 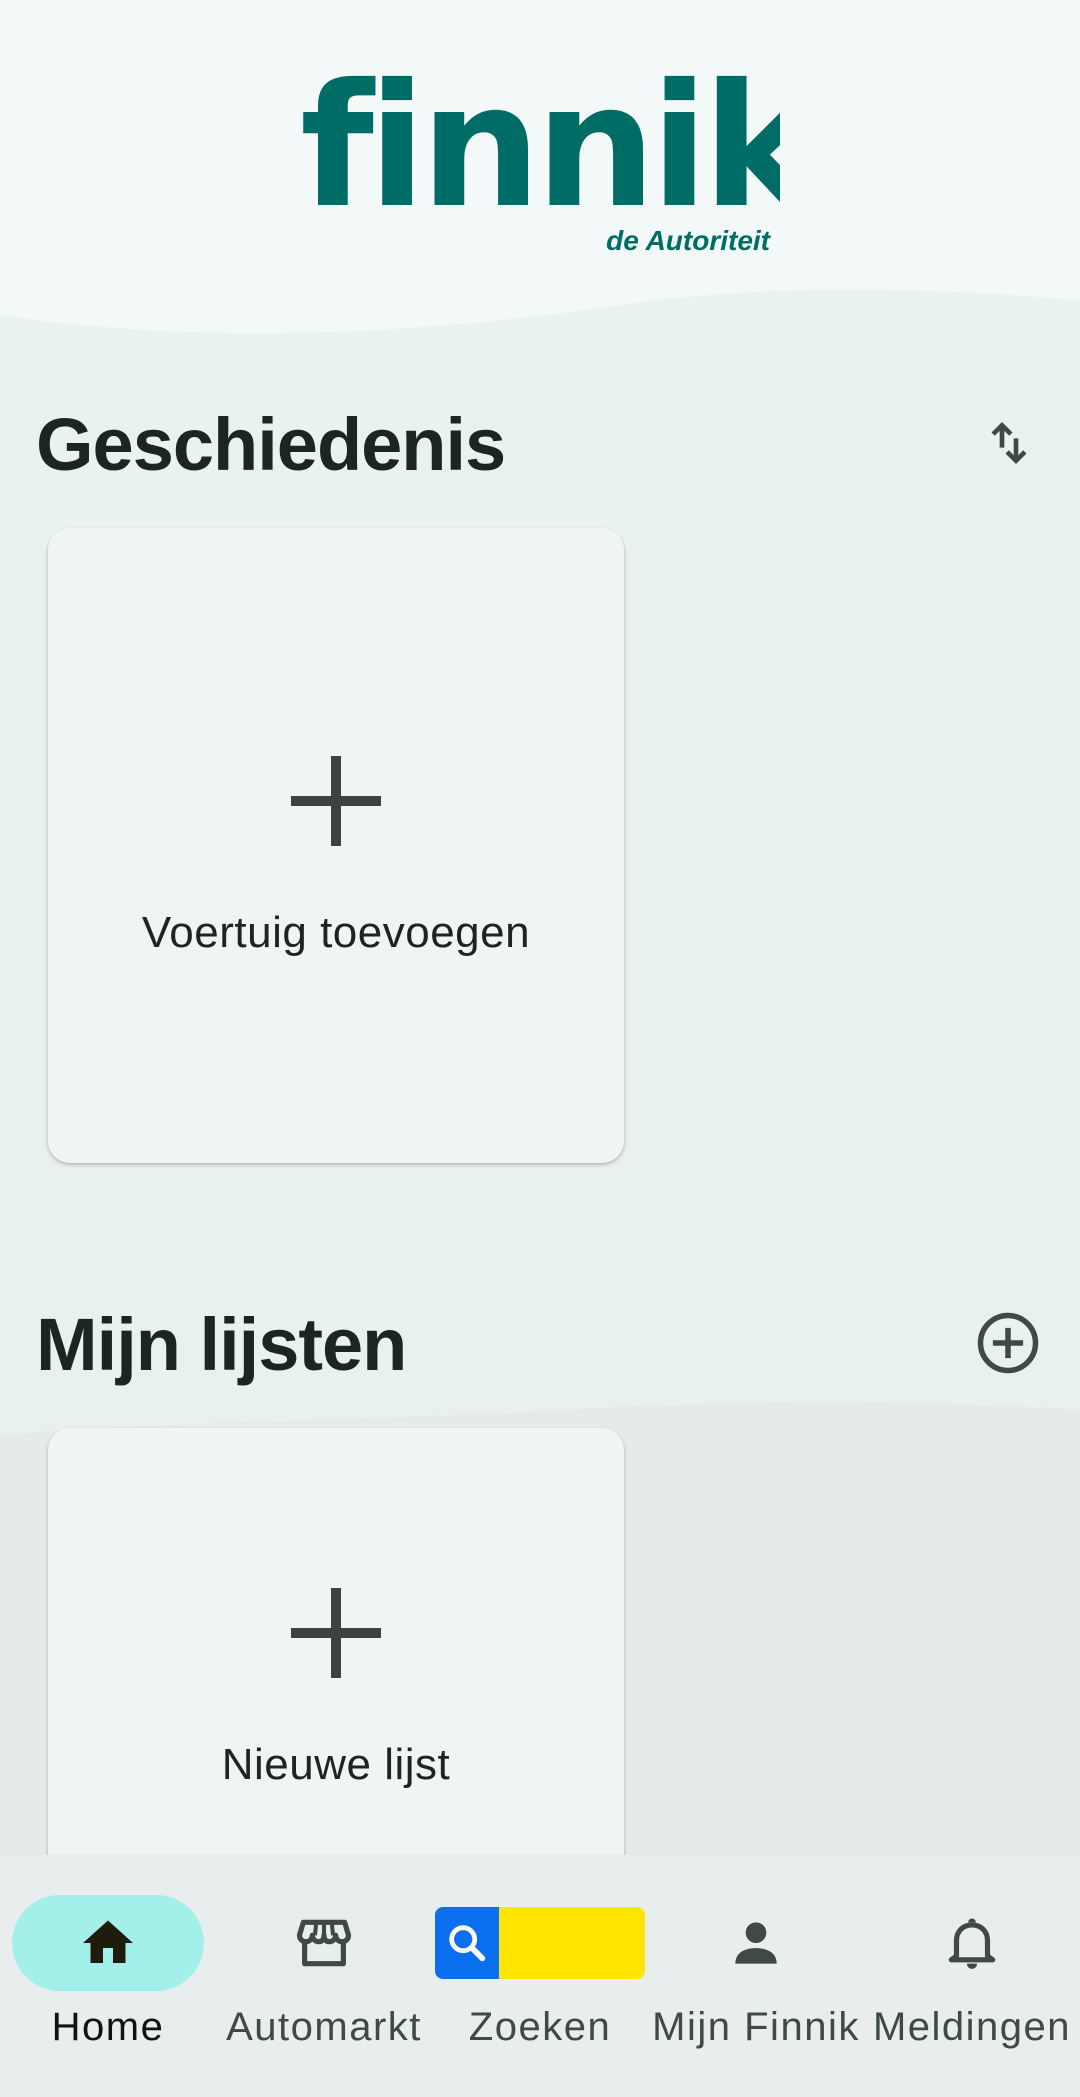 What do you see at coordinates (336, 932) in the screenshot?
I see `add-vehicle-label: Voertuig toevoegen` at bounding box center [336, 932].